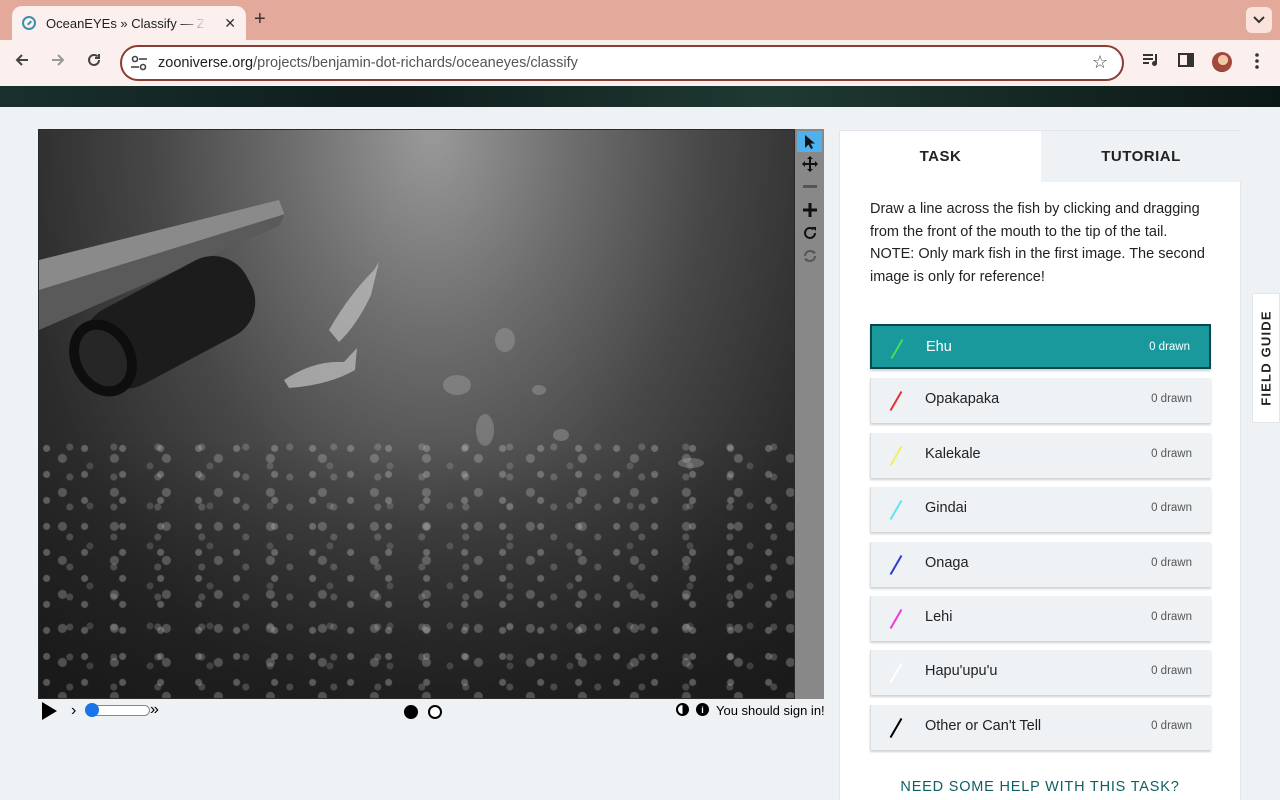  What do you see at coordinates (640, 20) in the screenshot?
I see `browser-tab-strip: OceanEYEs » Classify — Zooniverse ✕ +` at bounding box center [640, 20].